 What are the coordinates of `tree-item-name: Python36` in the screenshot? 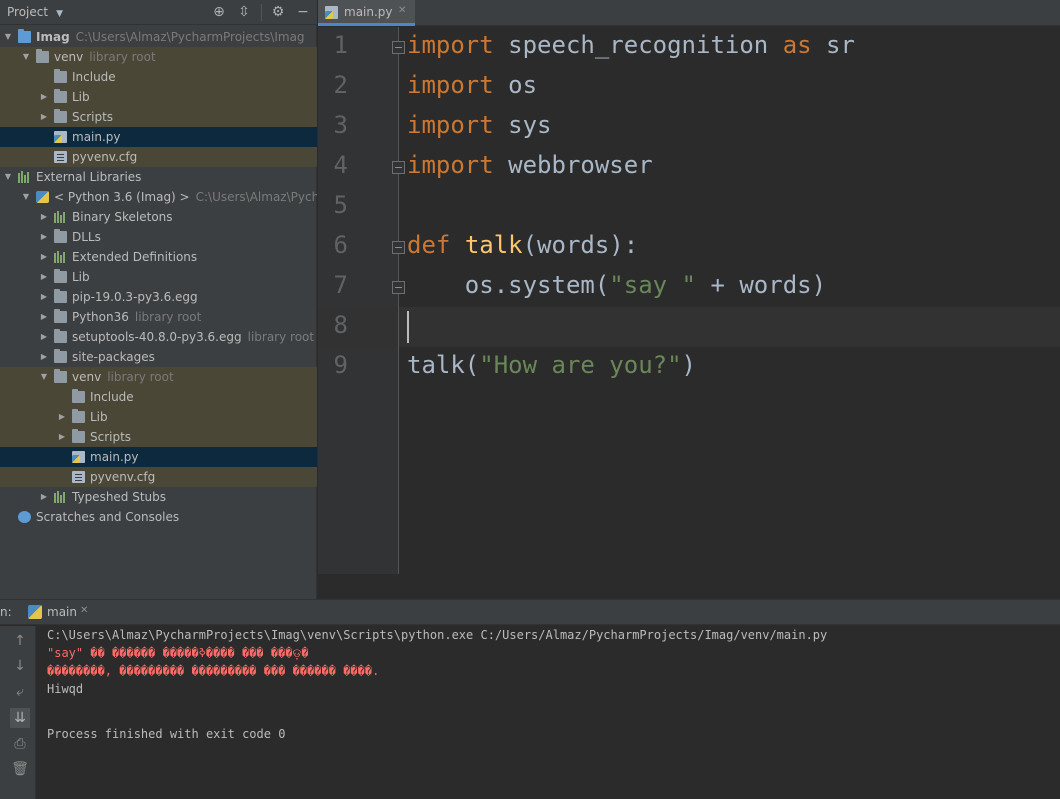 It's located at (100, 317).